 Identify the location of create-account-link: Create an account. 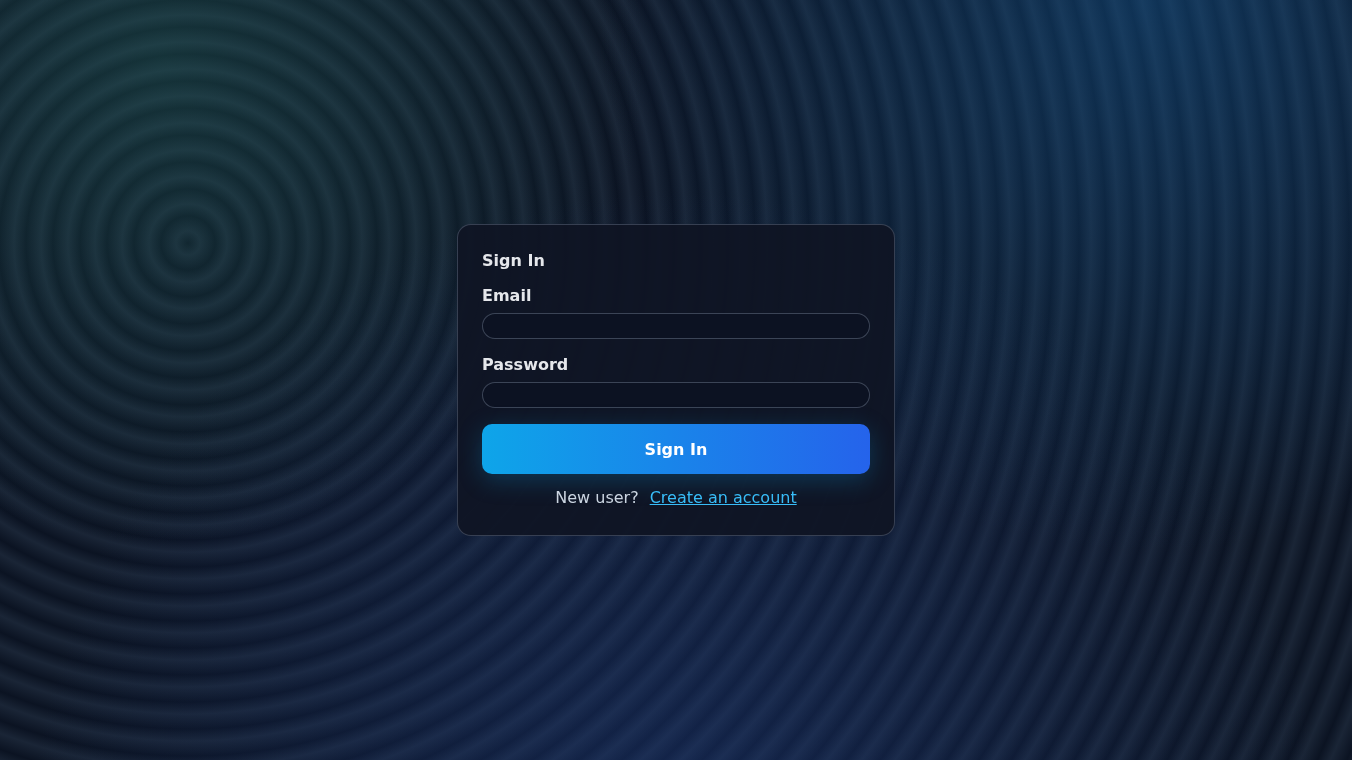
(723, 497).